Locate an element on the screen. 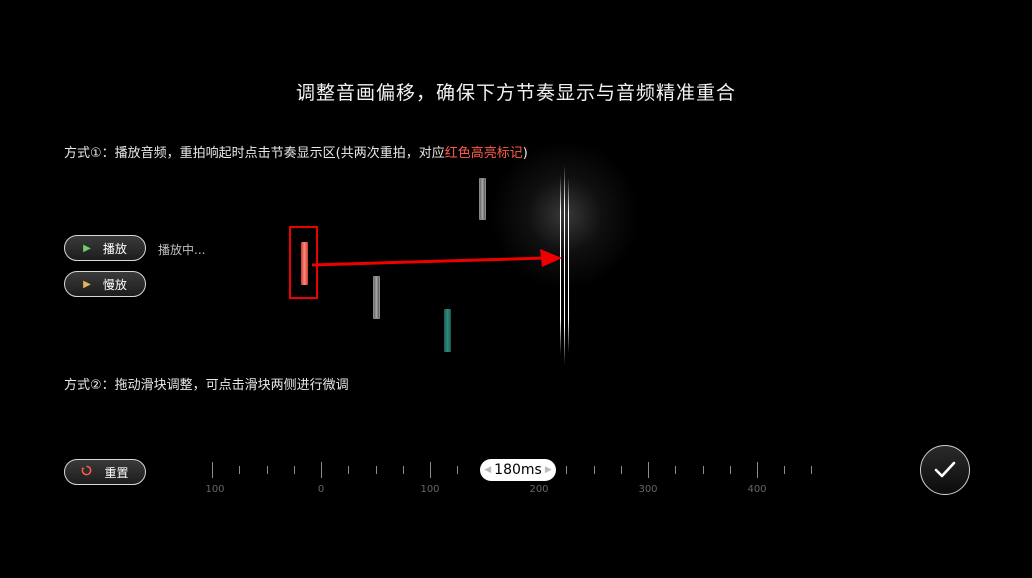 This screenshot has width=1032, height=578. method2-instruction: 方式②：拖动滑块调整，可点击滑块两侧进行微调 is located at coordinates (206, 385).